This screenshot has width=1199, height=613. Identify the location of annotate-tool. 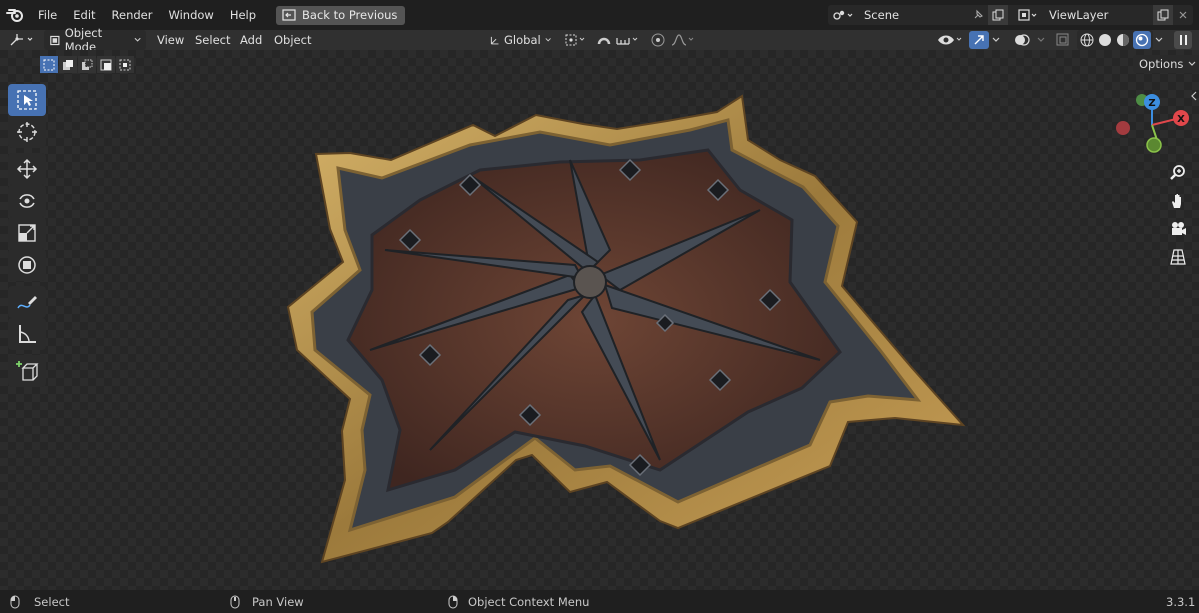
(27, 302).